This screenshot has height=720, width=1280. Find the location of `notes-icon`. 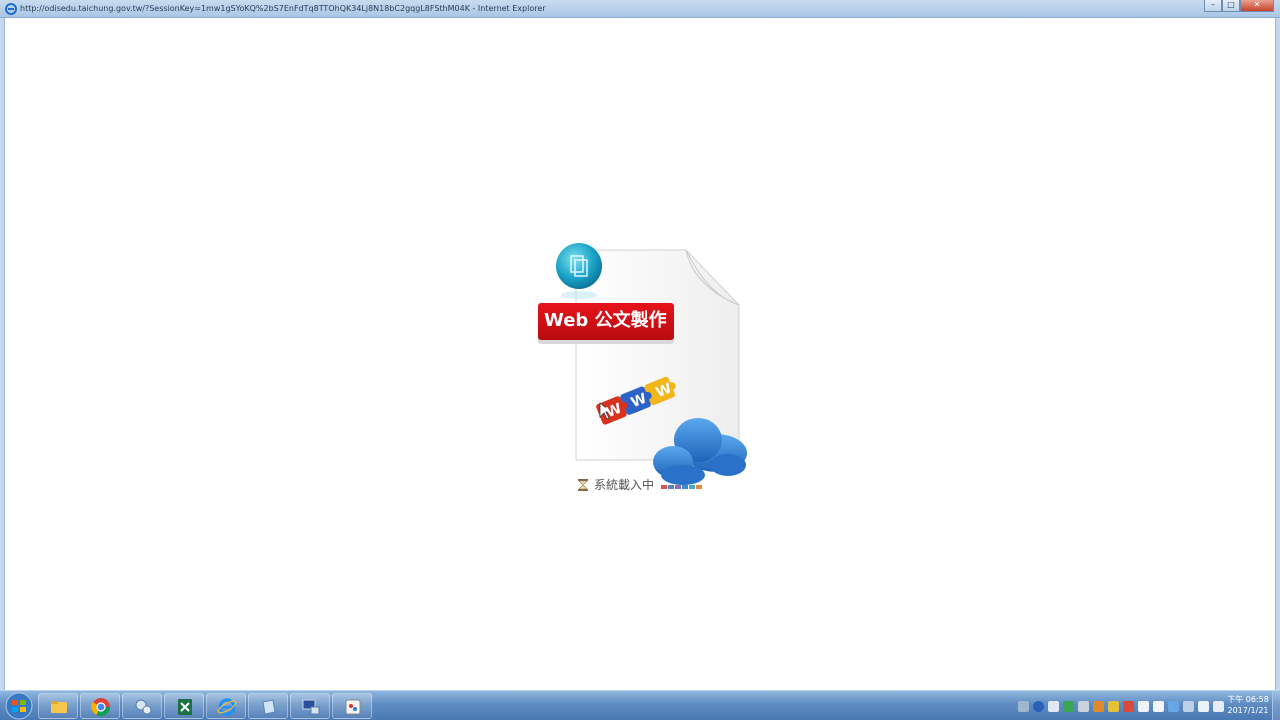

notes-icon is located at coordinates (269, 707).